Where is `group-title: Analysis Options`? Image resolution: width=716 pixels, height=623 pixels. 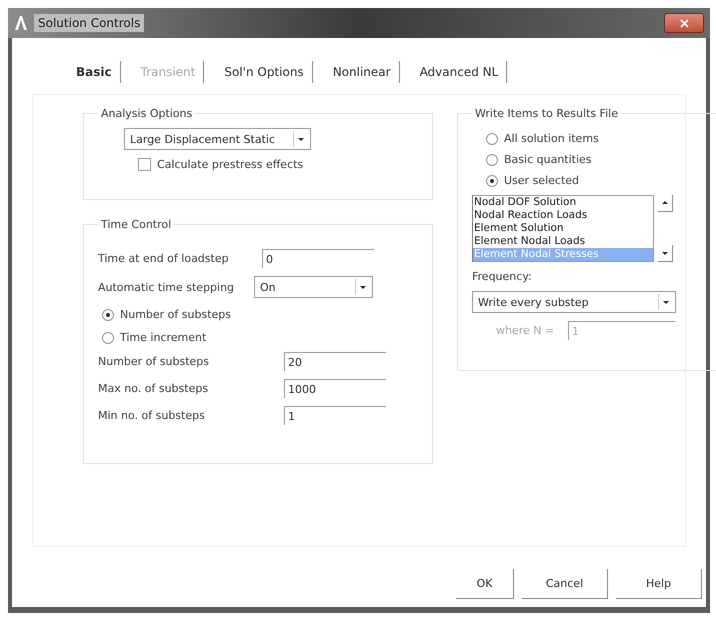 group-title: Analysis Options is located at coordinates (147, 113).